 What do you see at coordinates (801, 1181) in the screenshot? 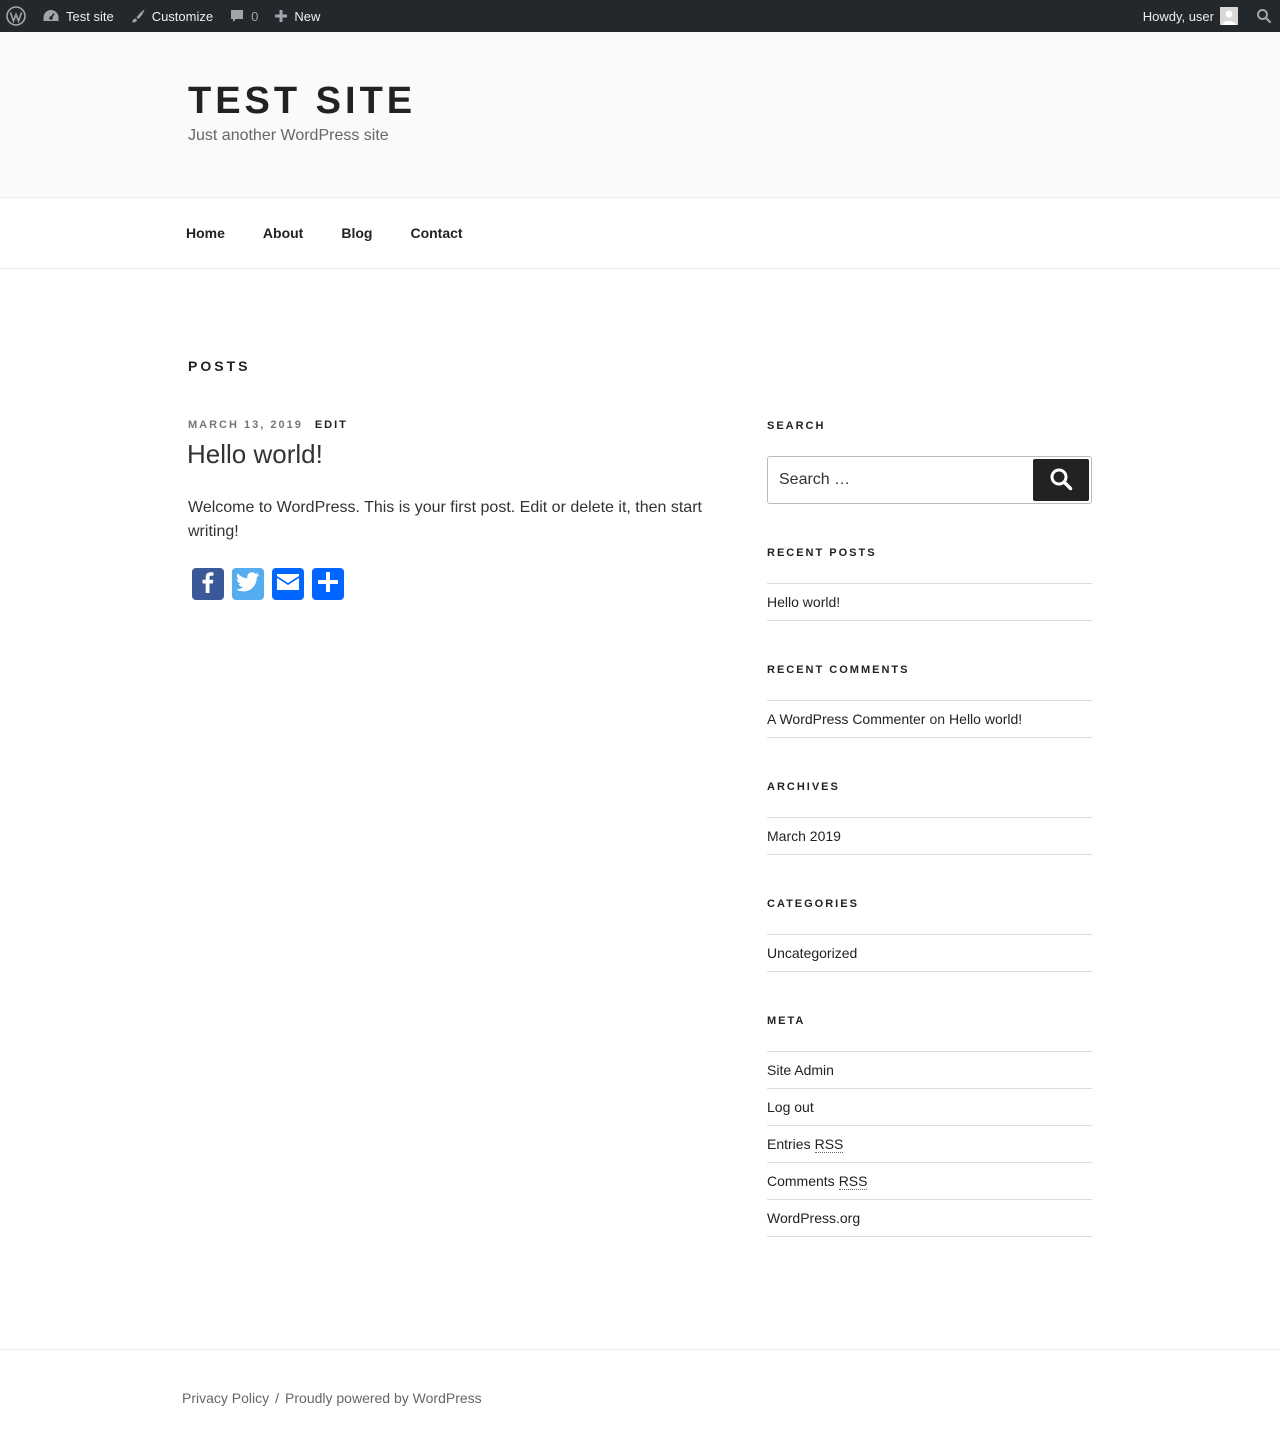
I see `comments-label: Comments` at bounding box center [801, 1181].